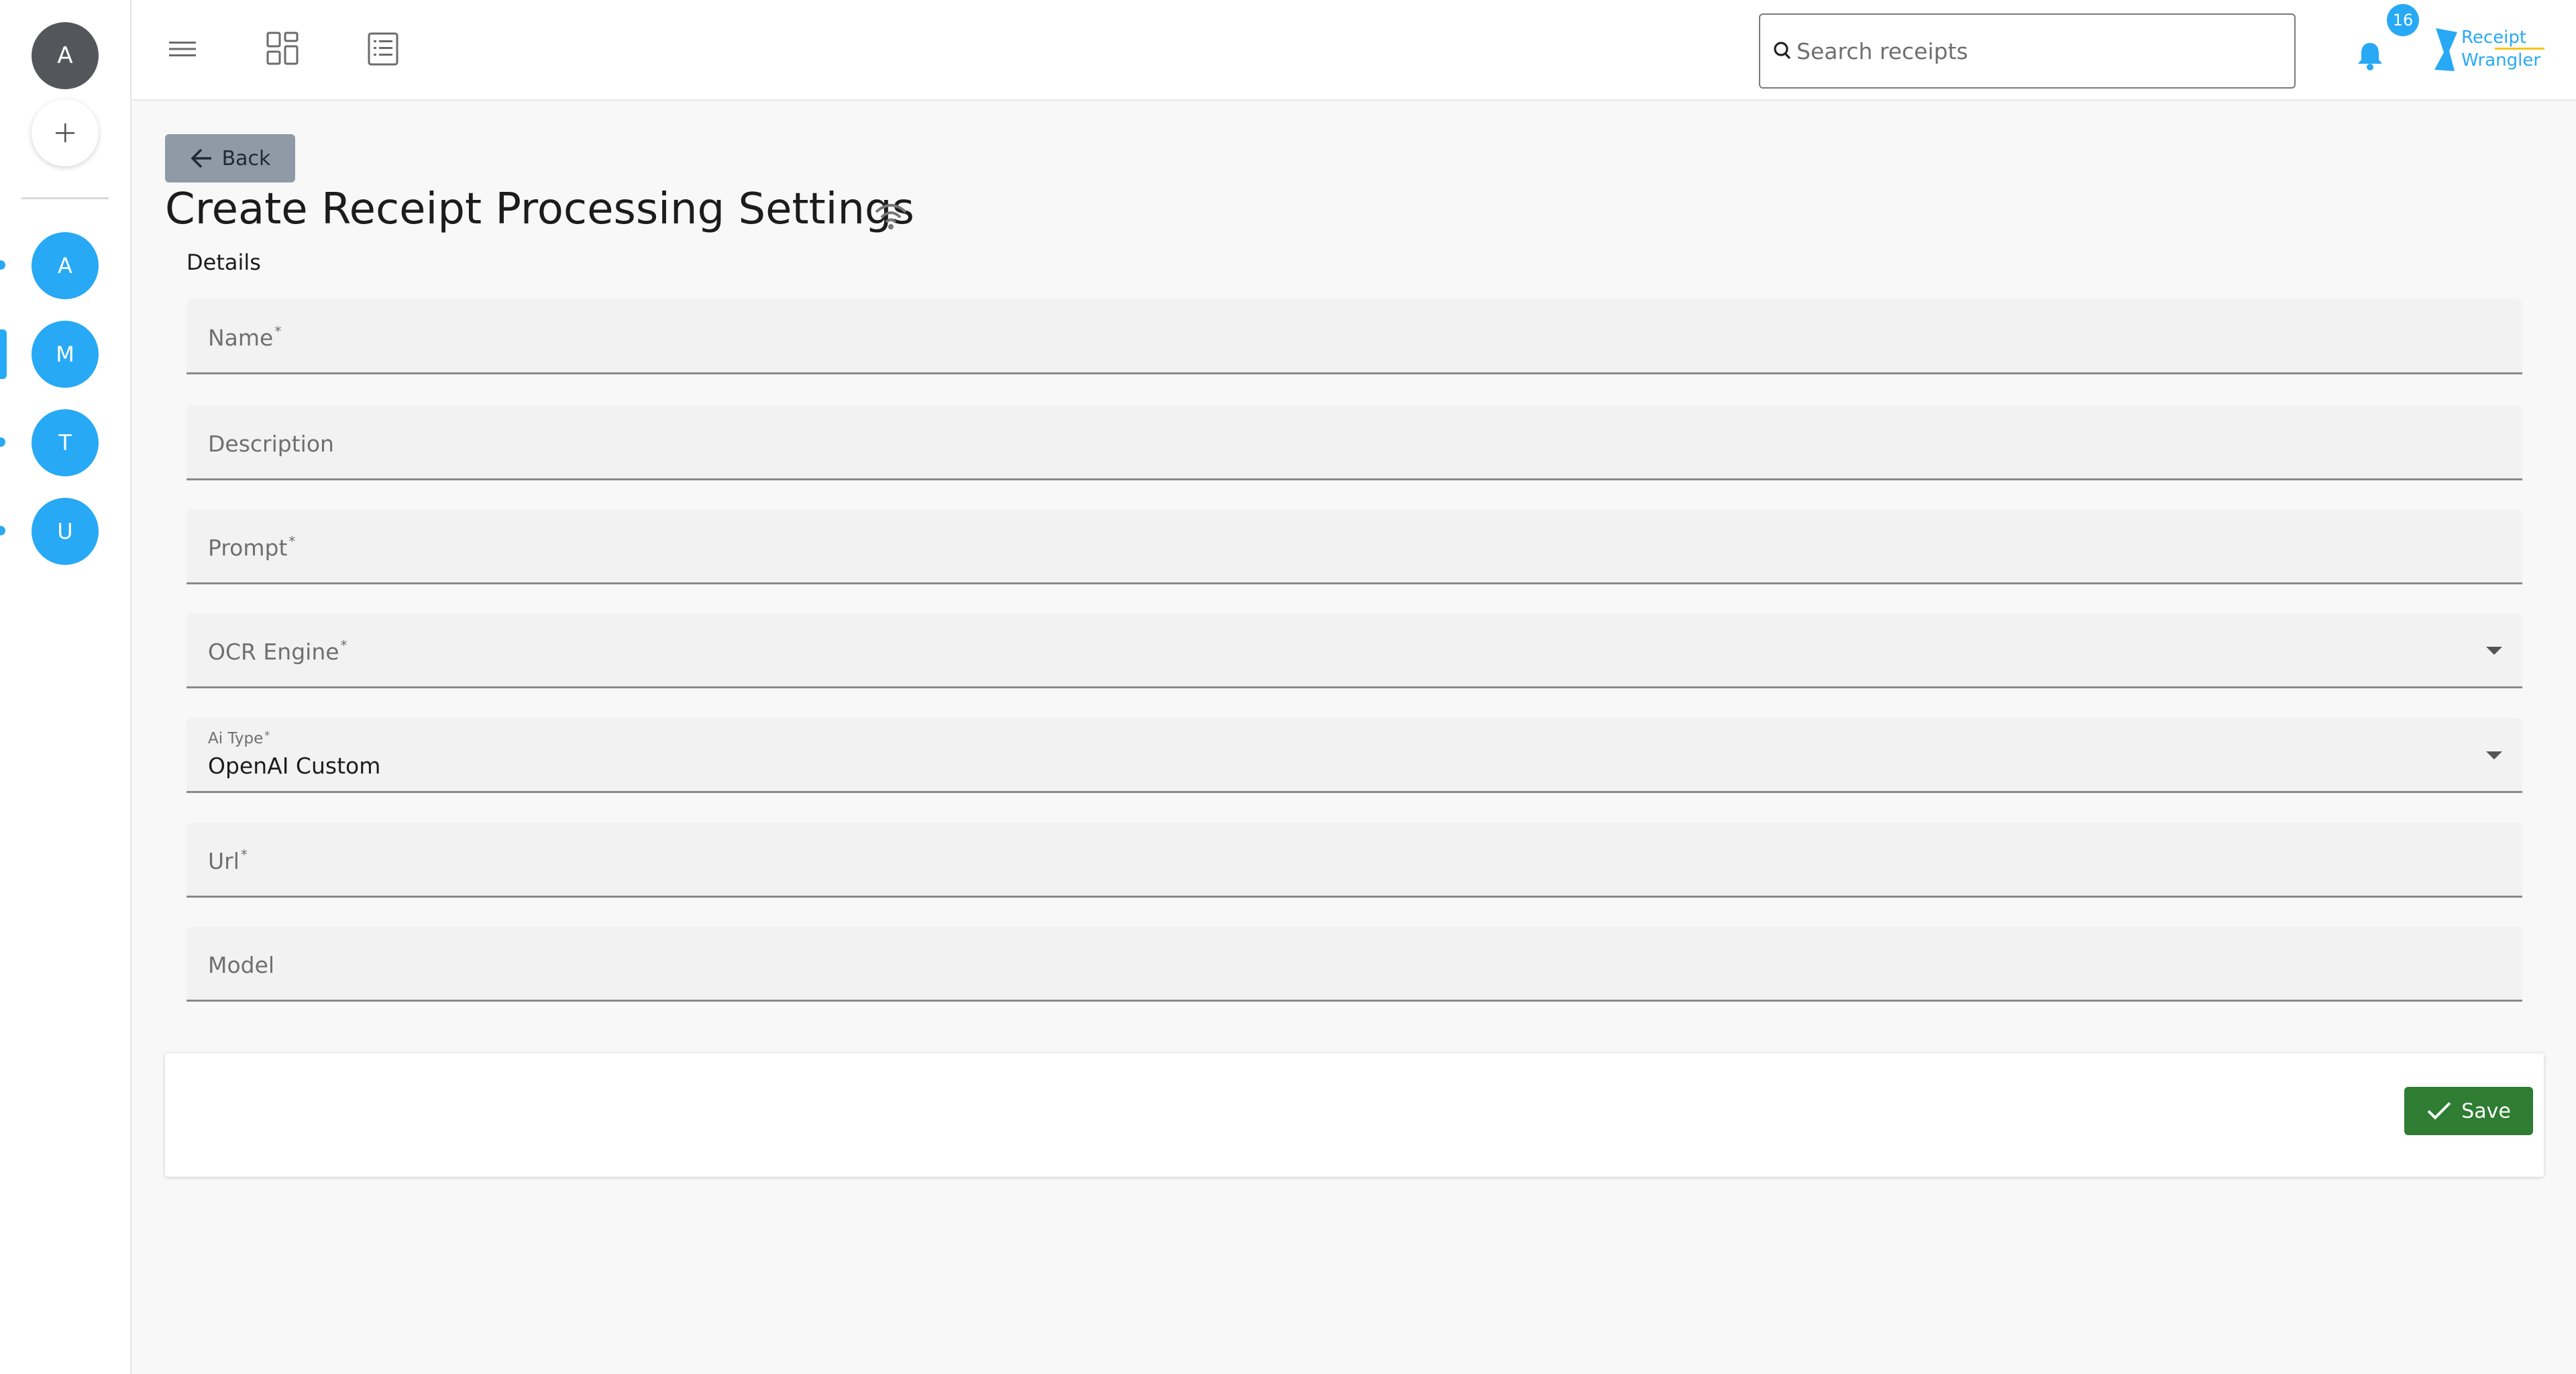  I want to click on group-avatar-initial: T, so click(65, 443).